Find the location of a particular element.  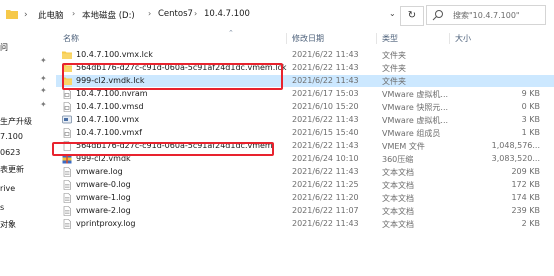

breadcrumb-this-pc: 此电脑 is located at coordinates (51, 15).